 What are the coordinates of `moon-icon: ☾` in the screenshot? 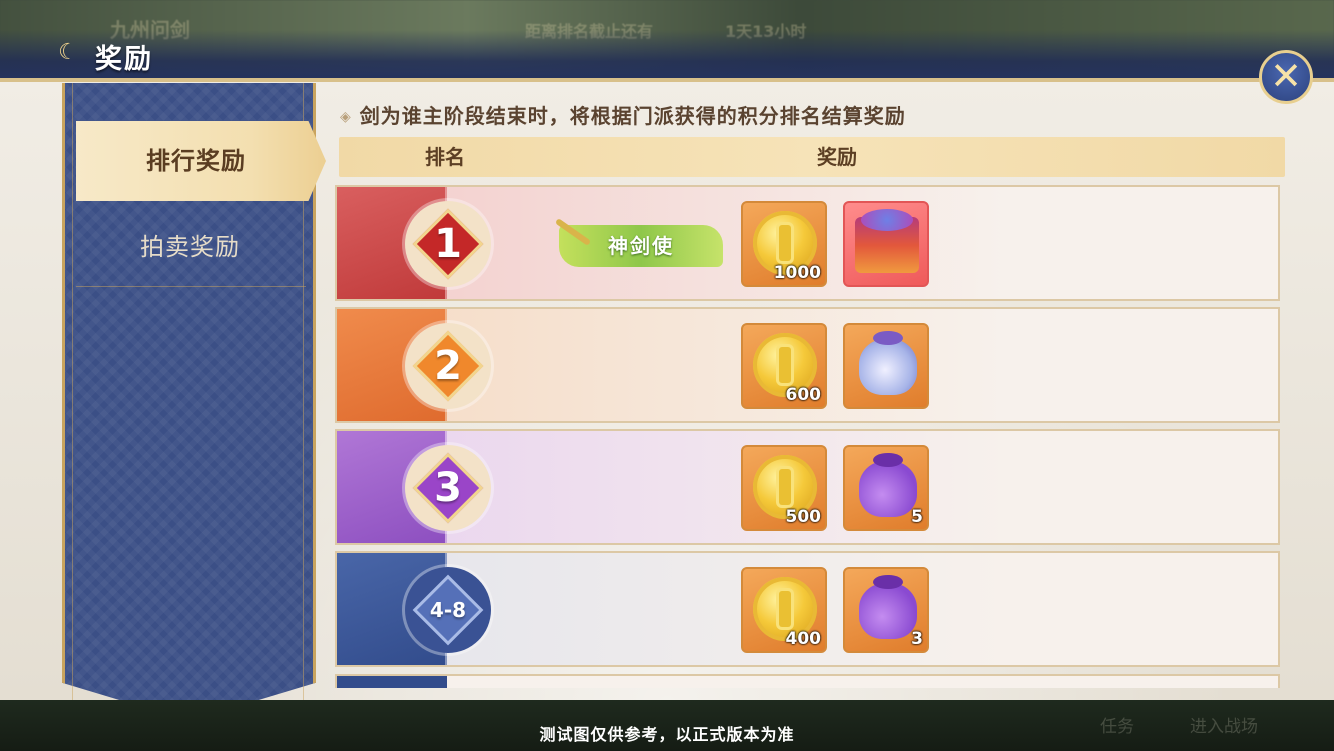 It's located at (68, 52).